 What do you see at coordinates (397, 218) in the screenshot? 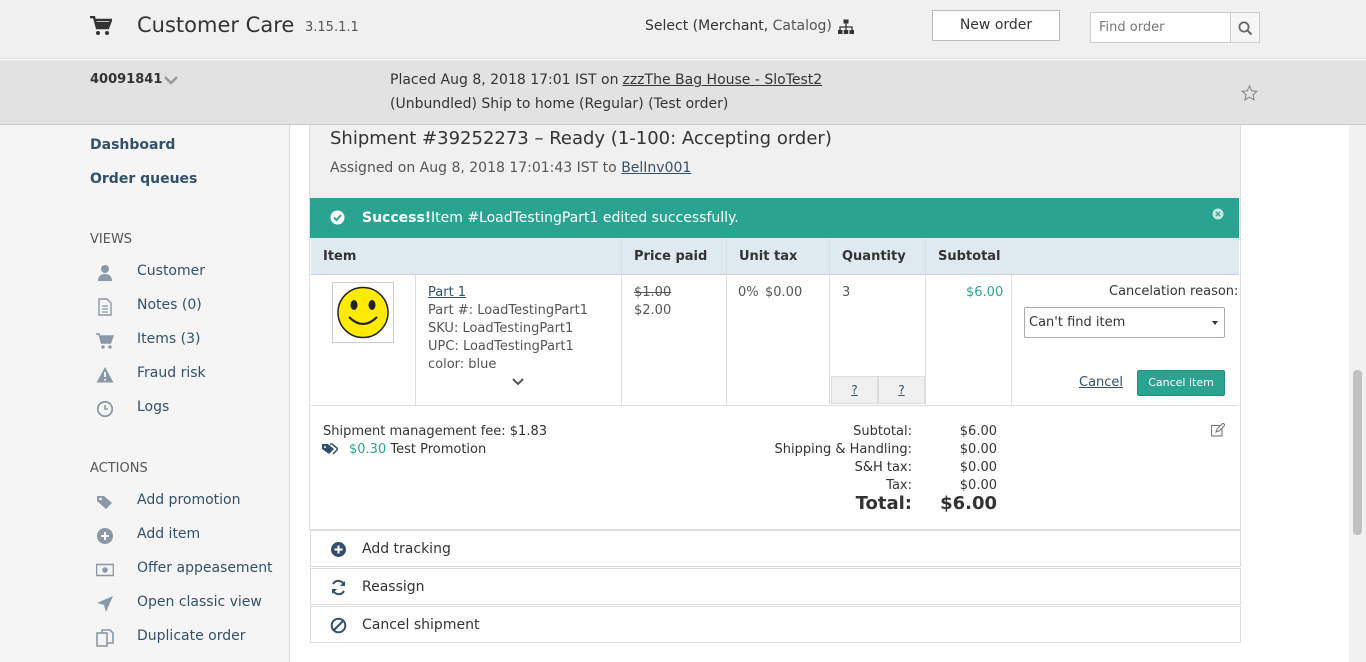
I see `success-title: Success!` at bounding box center [397, 218].